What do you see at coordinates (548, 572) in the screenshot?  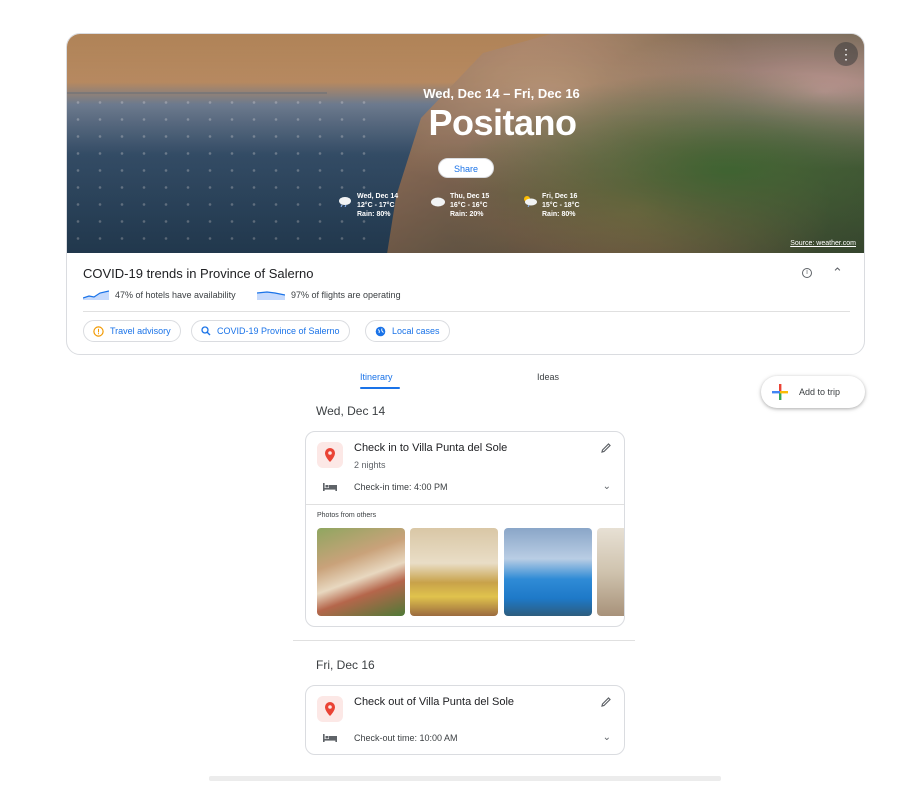 I see `photo-hotel-pool` at bounding box center [548, 572].